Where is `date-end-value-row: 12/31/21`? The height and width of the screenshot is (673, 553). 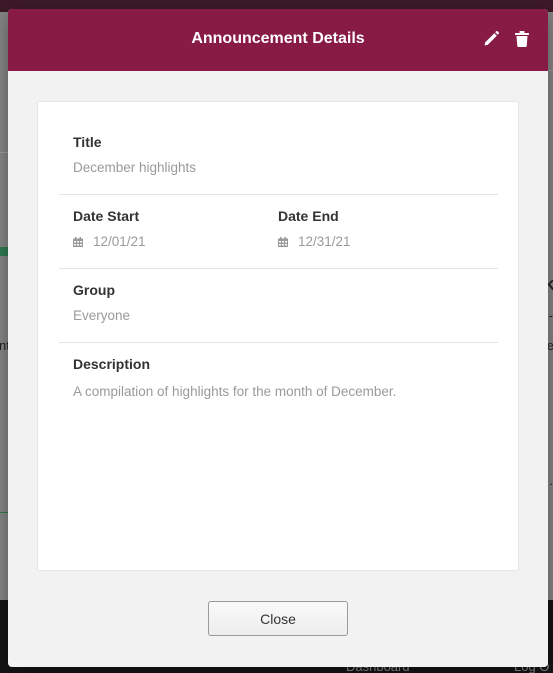
date-end-value-row: 12/31/21 is located at coordinates (314, 241).